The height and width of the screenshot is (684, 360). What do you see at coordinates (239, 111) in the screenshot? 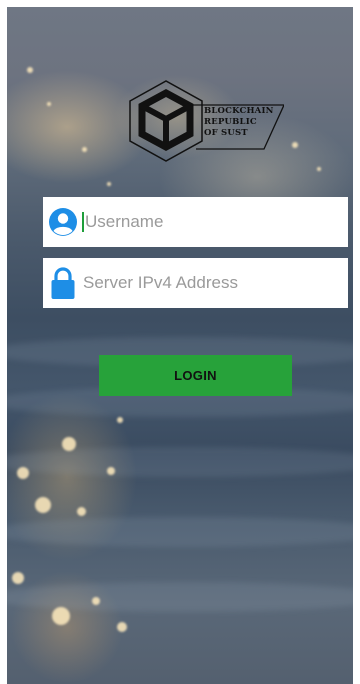
I see `logo-line-1: BLOCKCHAIN` at bounding box center [239, 111].